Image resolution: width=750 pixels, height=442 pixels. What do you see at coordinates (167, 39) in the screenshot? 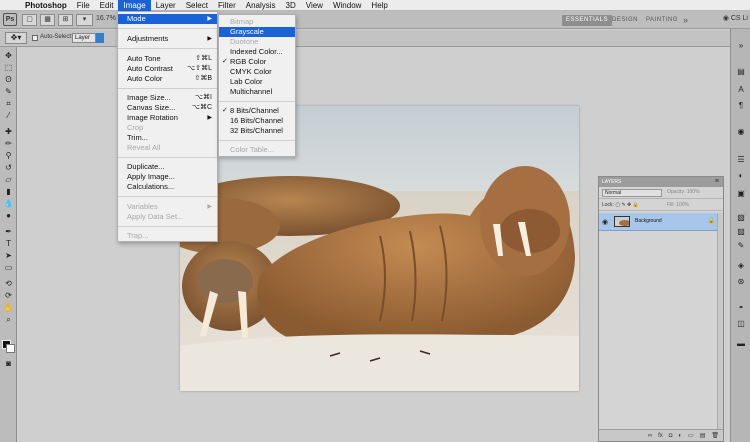
I see `menu-item-adjustments: Adjustments ▶` at bounding box center [167, 39].